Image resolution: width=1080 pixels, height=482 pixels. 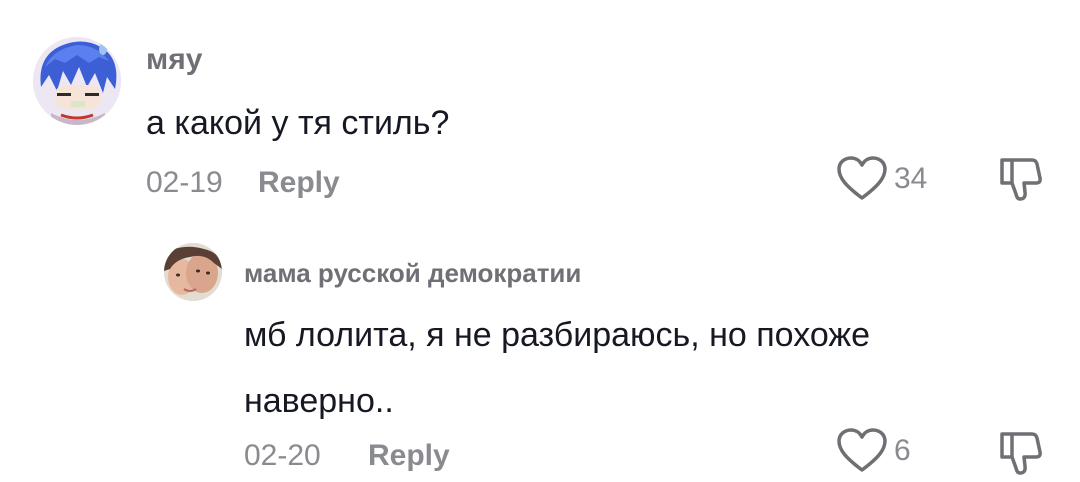 I want to click on comment-text: а какой у тя стиль?, so click(x=298, y=123).